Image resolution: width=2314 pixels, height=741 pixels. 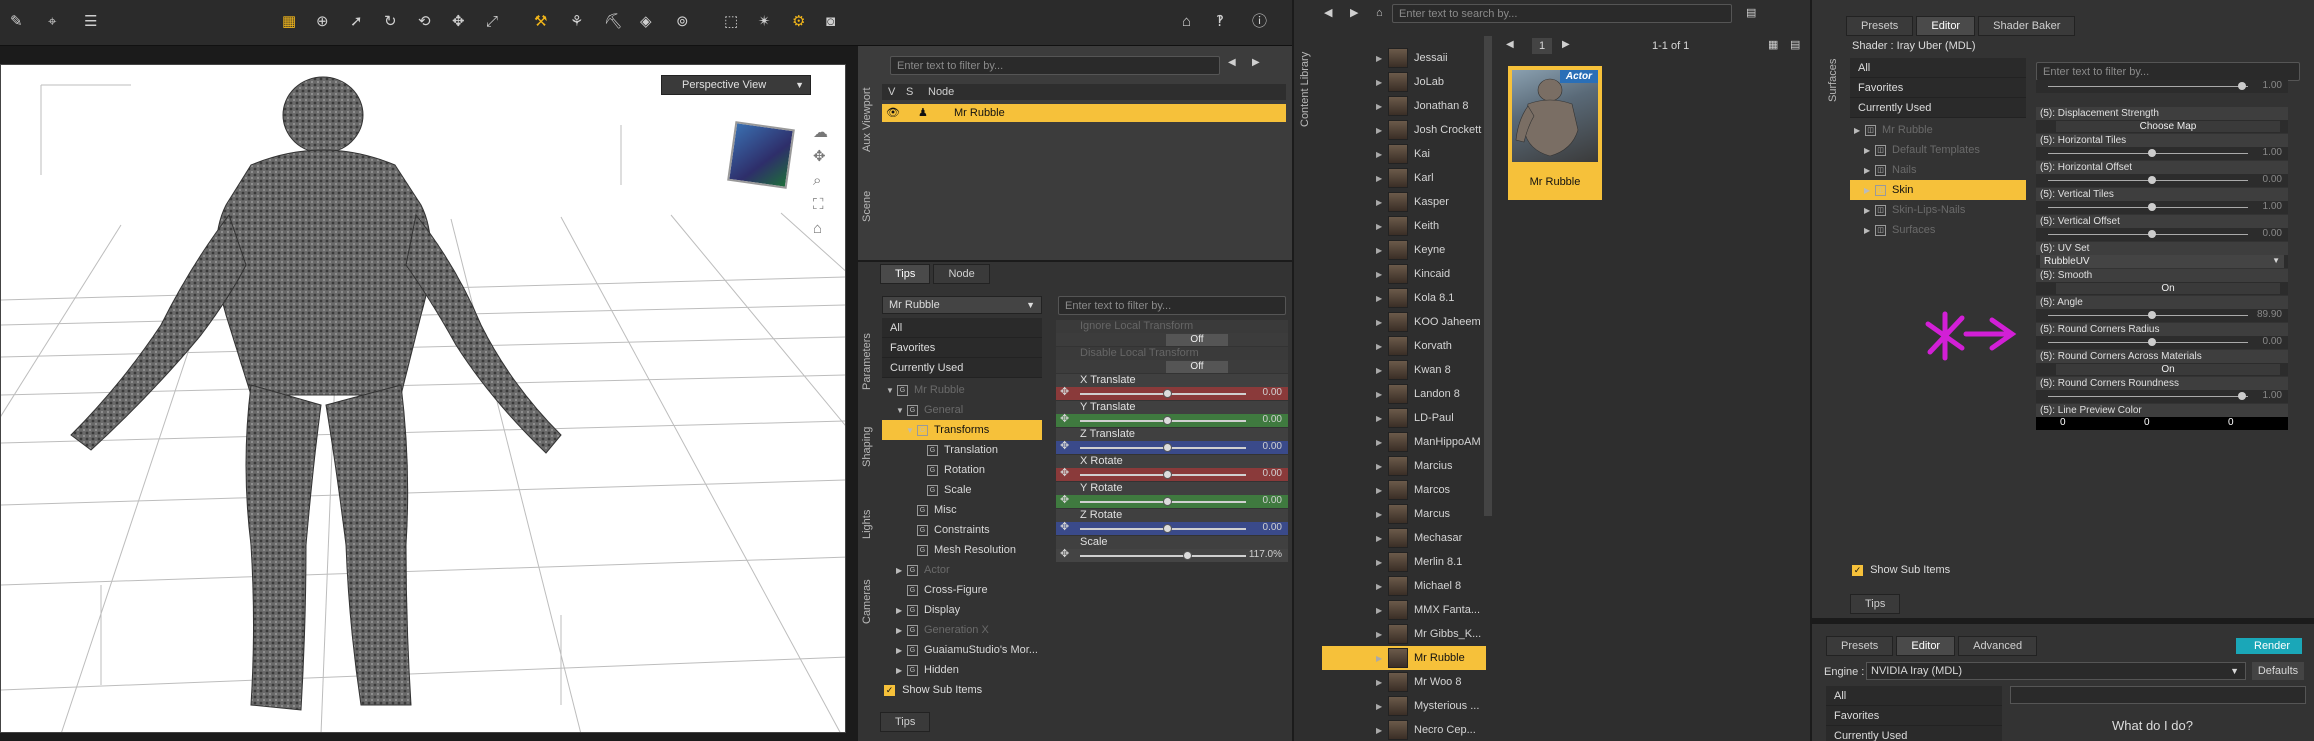 I want to click on tree-item: G Rotation, so click(x=962, y=470).